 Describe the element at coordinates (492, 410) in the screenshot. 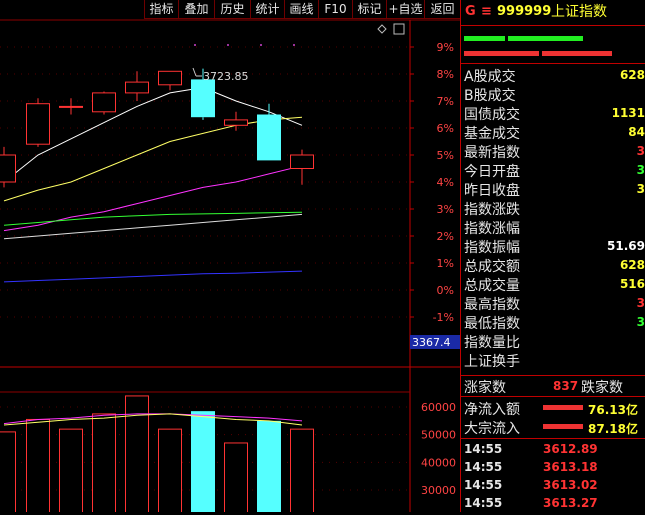

I see `net-inflow-label: 净流入额` at that location.